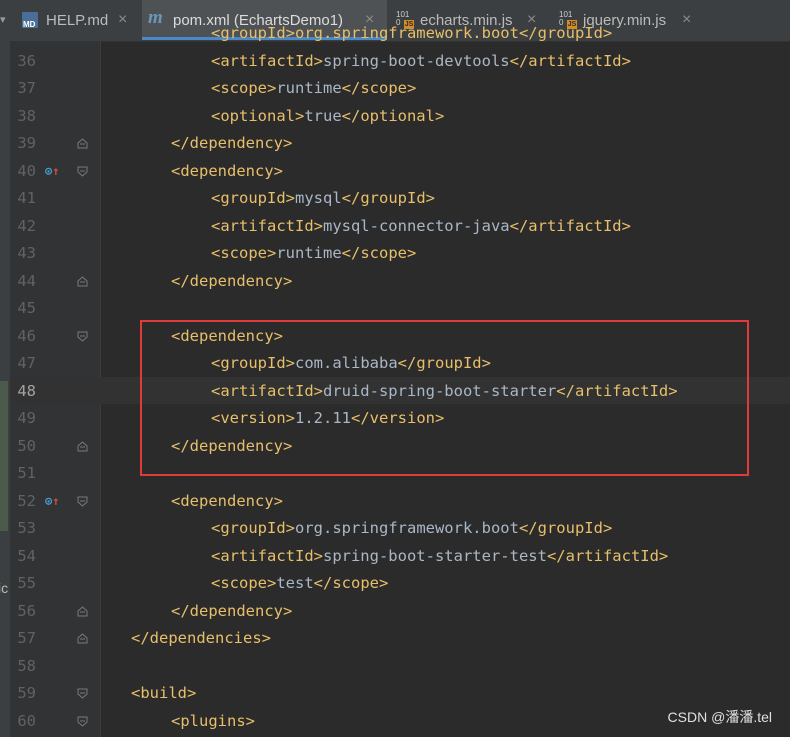 Image resolution: width=790 pixels, height=737 pixels. I want to click on line-number: 41, so click(26, 198).